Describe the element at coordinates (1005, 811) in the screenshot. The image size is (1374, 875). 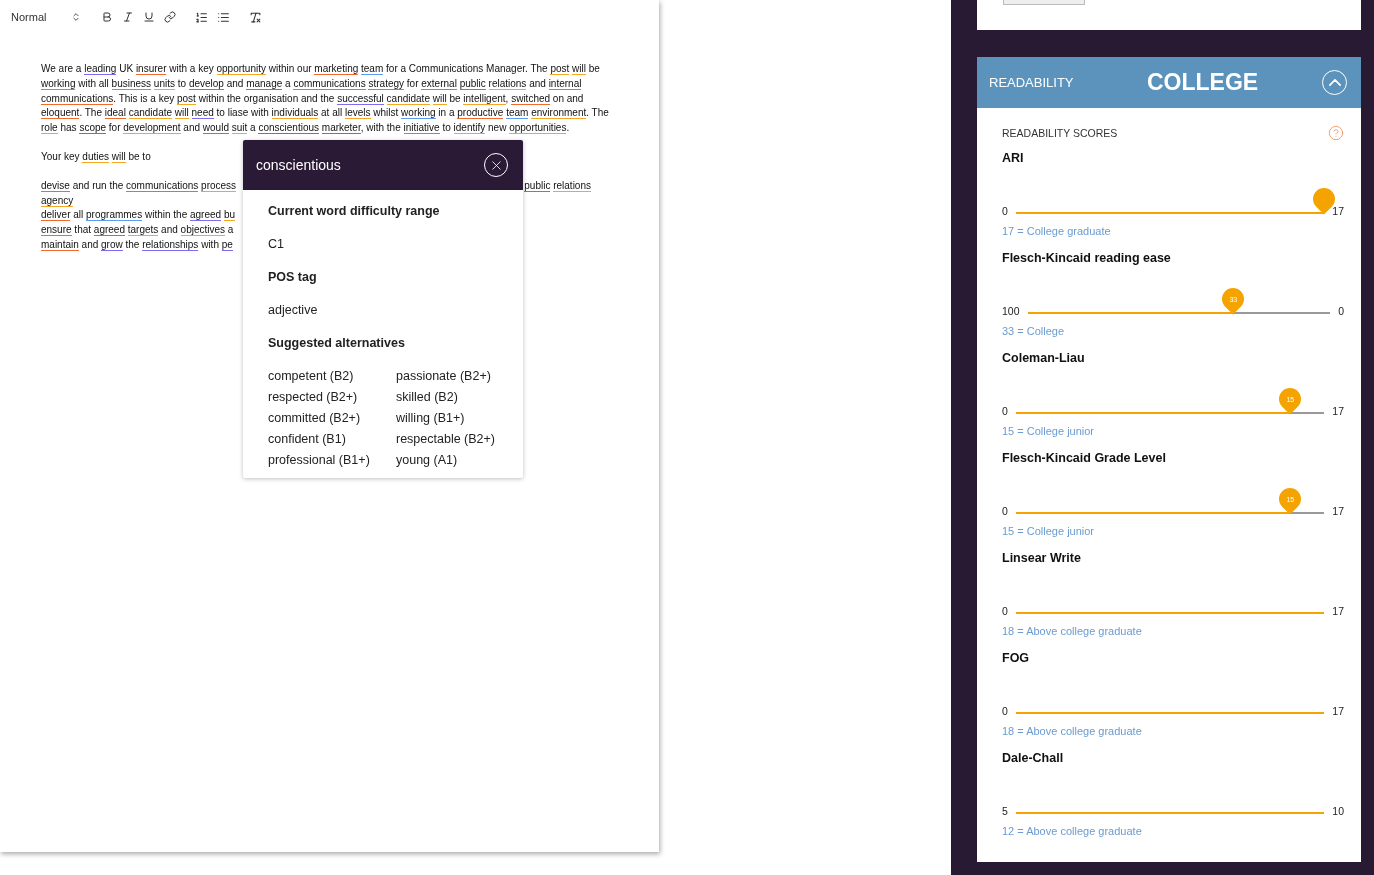
I see `scale-min: 5` at that location.